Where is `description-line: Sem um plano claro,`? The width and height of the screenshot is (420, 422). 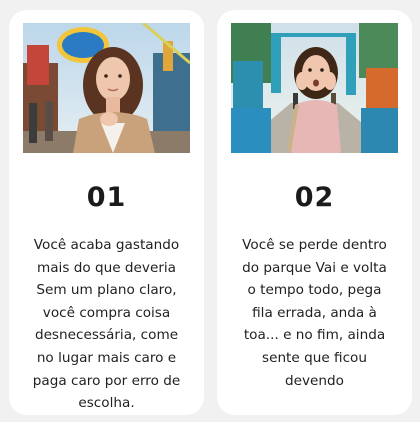
description-line: Sem um plano claro, is located at coordinates (106, 290).